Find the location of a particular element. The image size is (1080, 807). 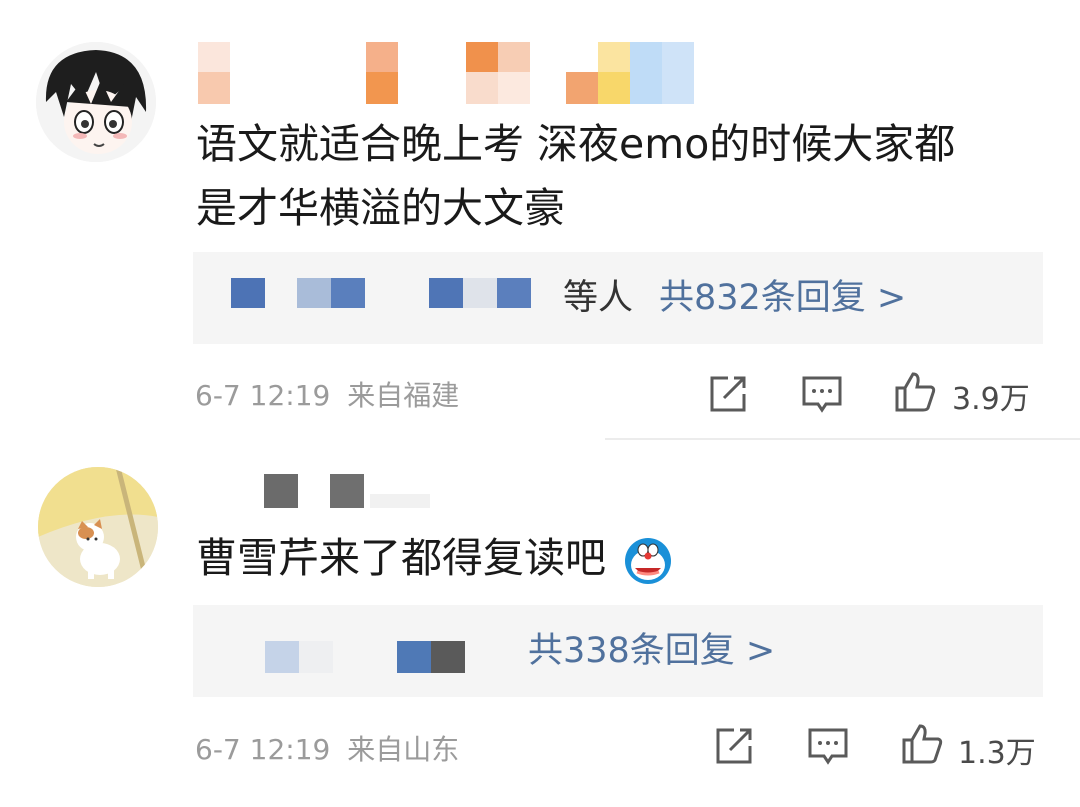

comment-text: 曹雪芹来了都得复读吧 is located at coordinates (434, 558).